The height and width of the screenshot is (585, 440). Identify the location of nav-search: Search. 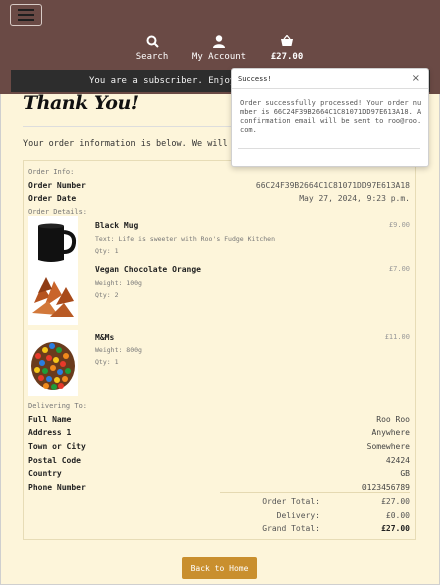
(152, 48).